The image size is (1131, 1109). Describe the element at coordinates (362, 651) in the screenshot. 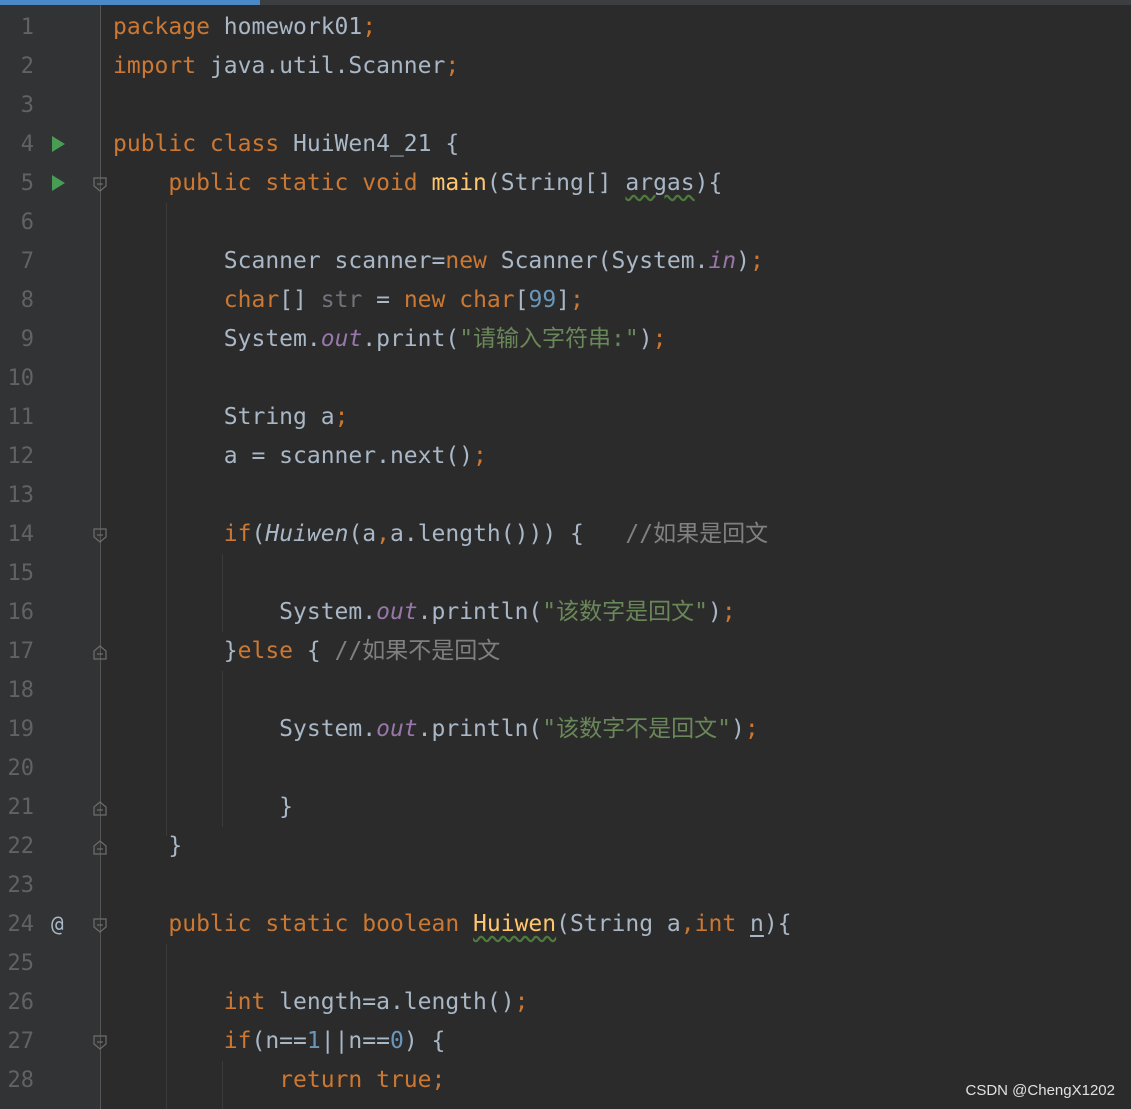

I see `code-text: }else { //如果不是回文` at that location.